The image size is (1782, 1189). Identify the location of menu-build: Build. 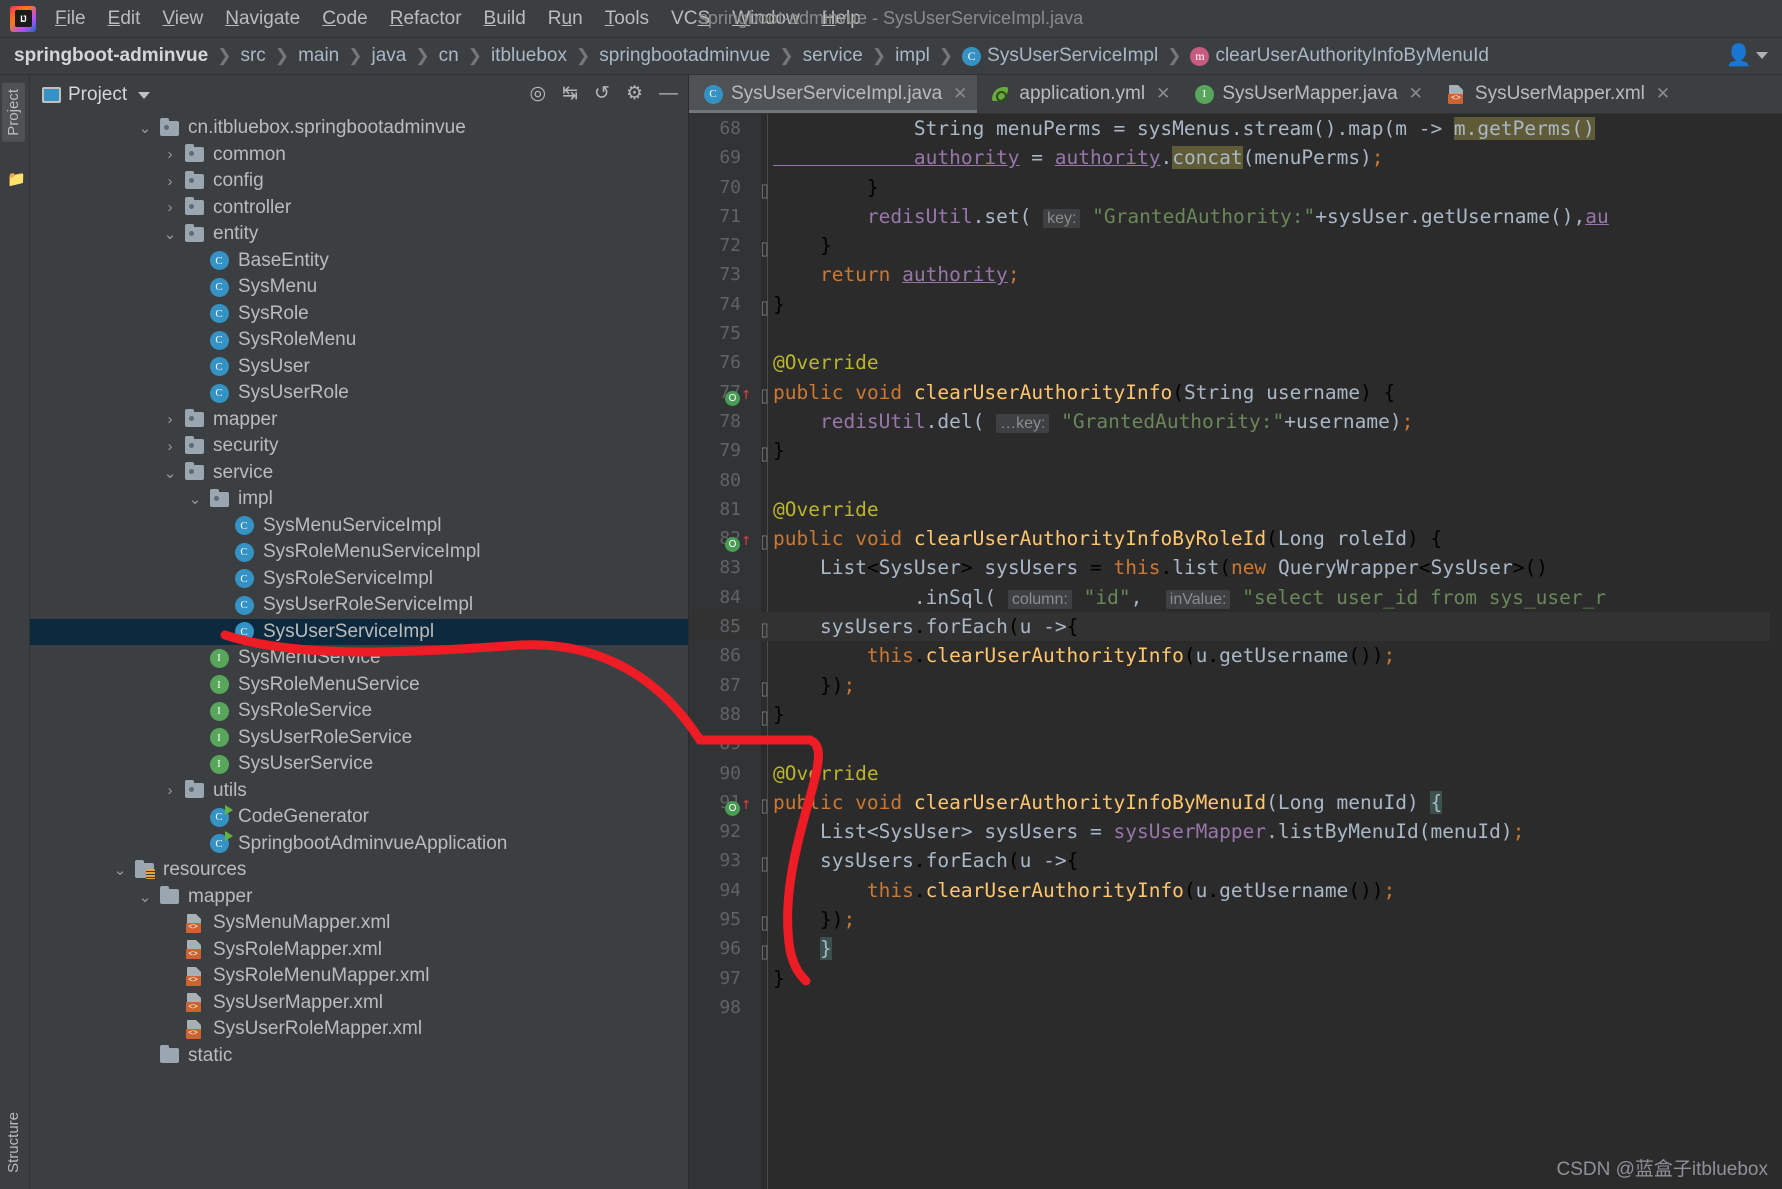
(505, 19).